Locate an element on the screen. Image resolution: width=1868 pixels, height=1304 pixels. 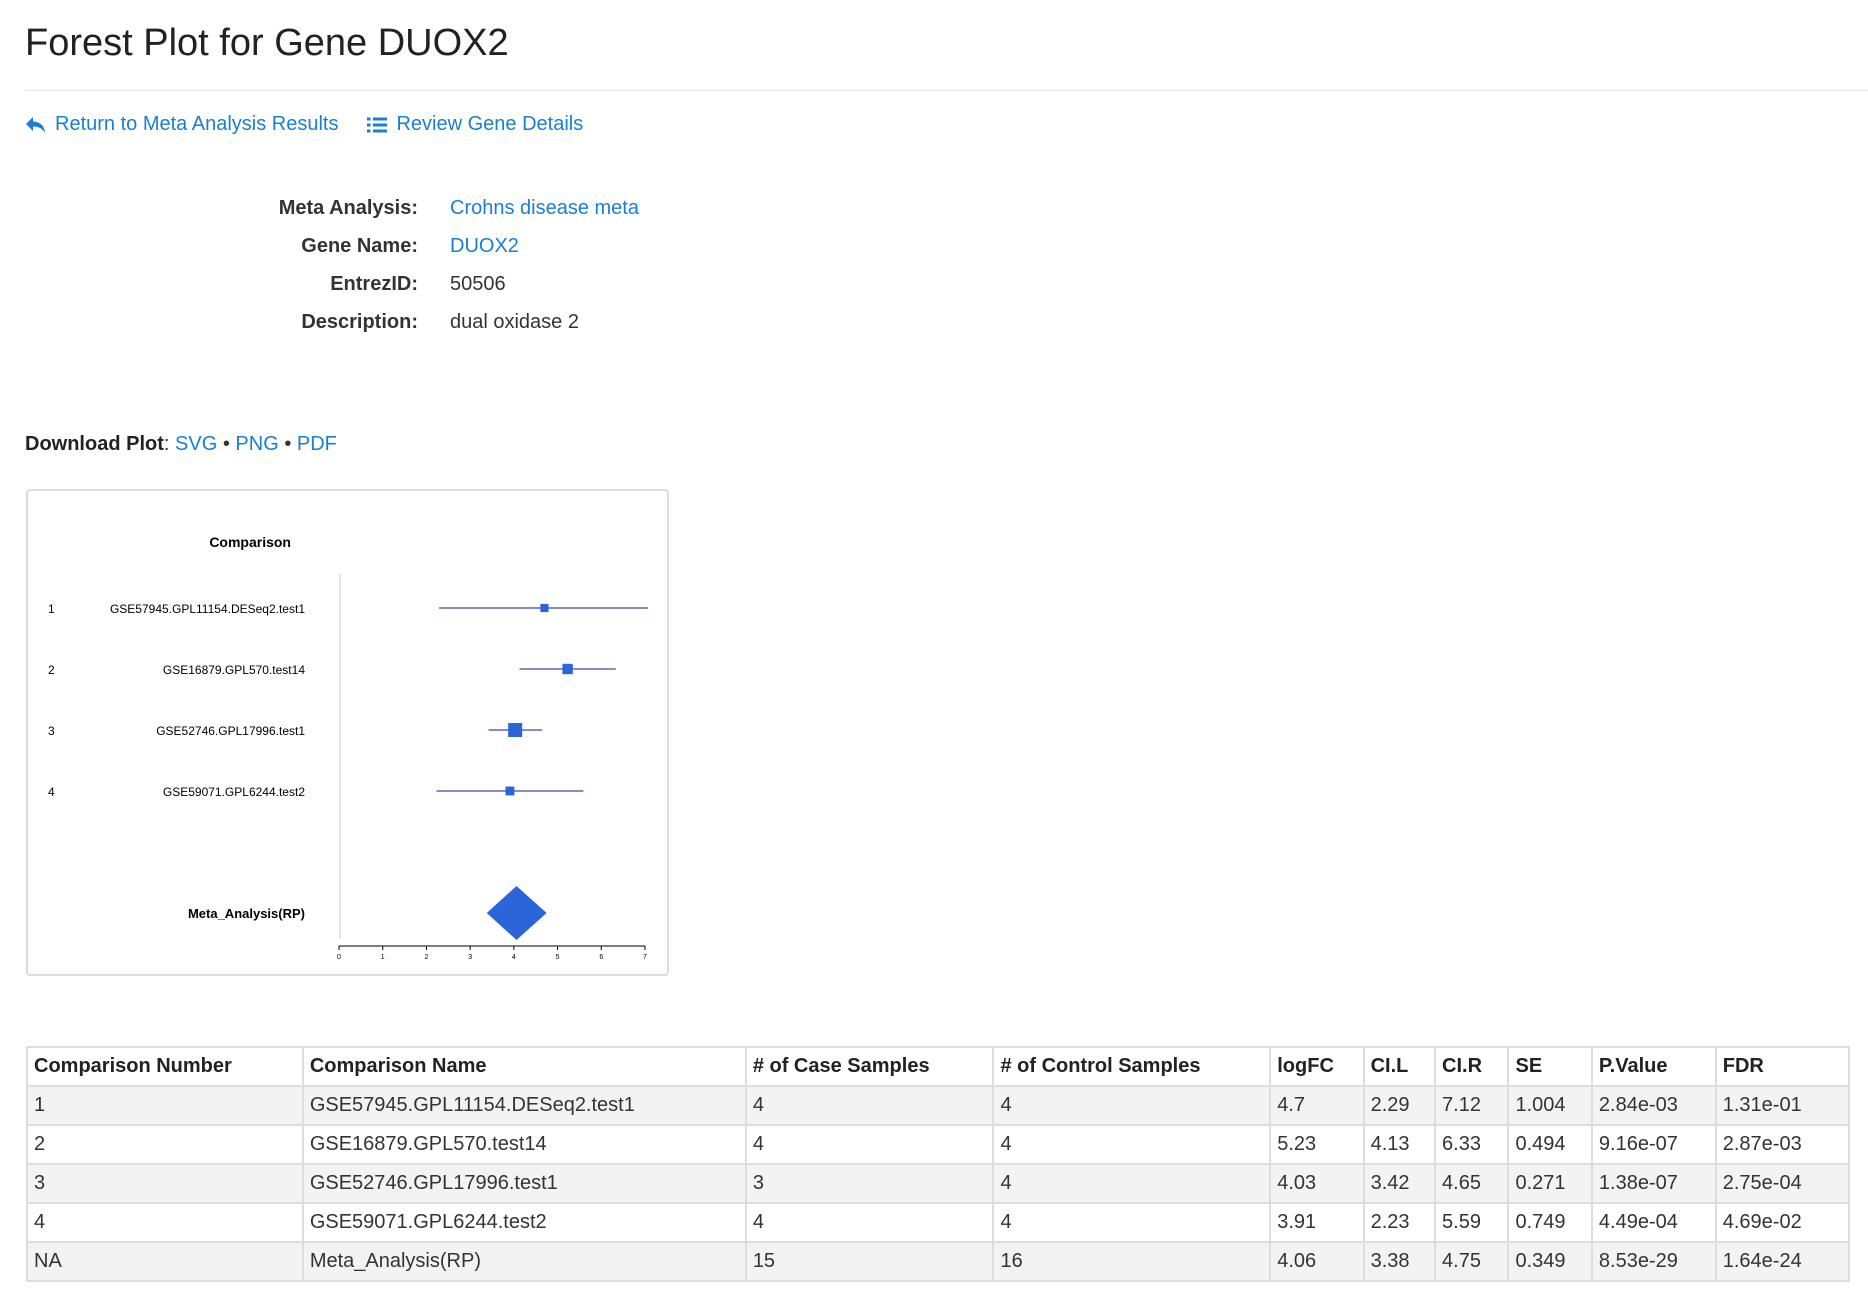
x-tick-label: 6 is located at coordinates (601, 957).